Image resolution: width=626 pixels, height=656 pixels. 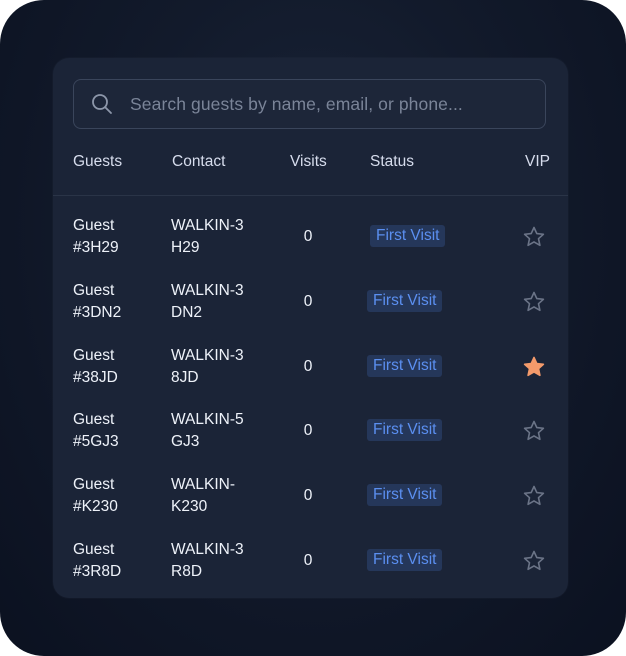 I want to click on table-row: Guest #3H29 WALKIN-3 H29 0 First Visit, so click(x=310, y=228).